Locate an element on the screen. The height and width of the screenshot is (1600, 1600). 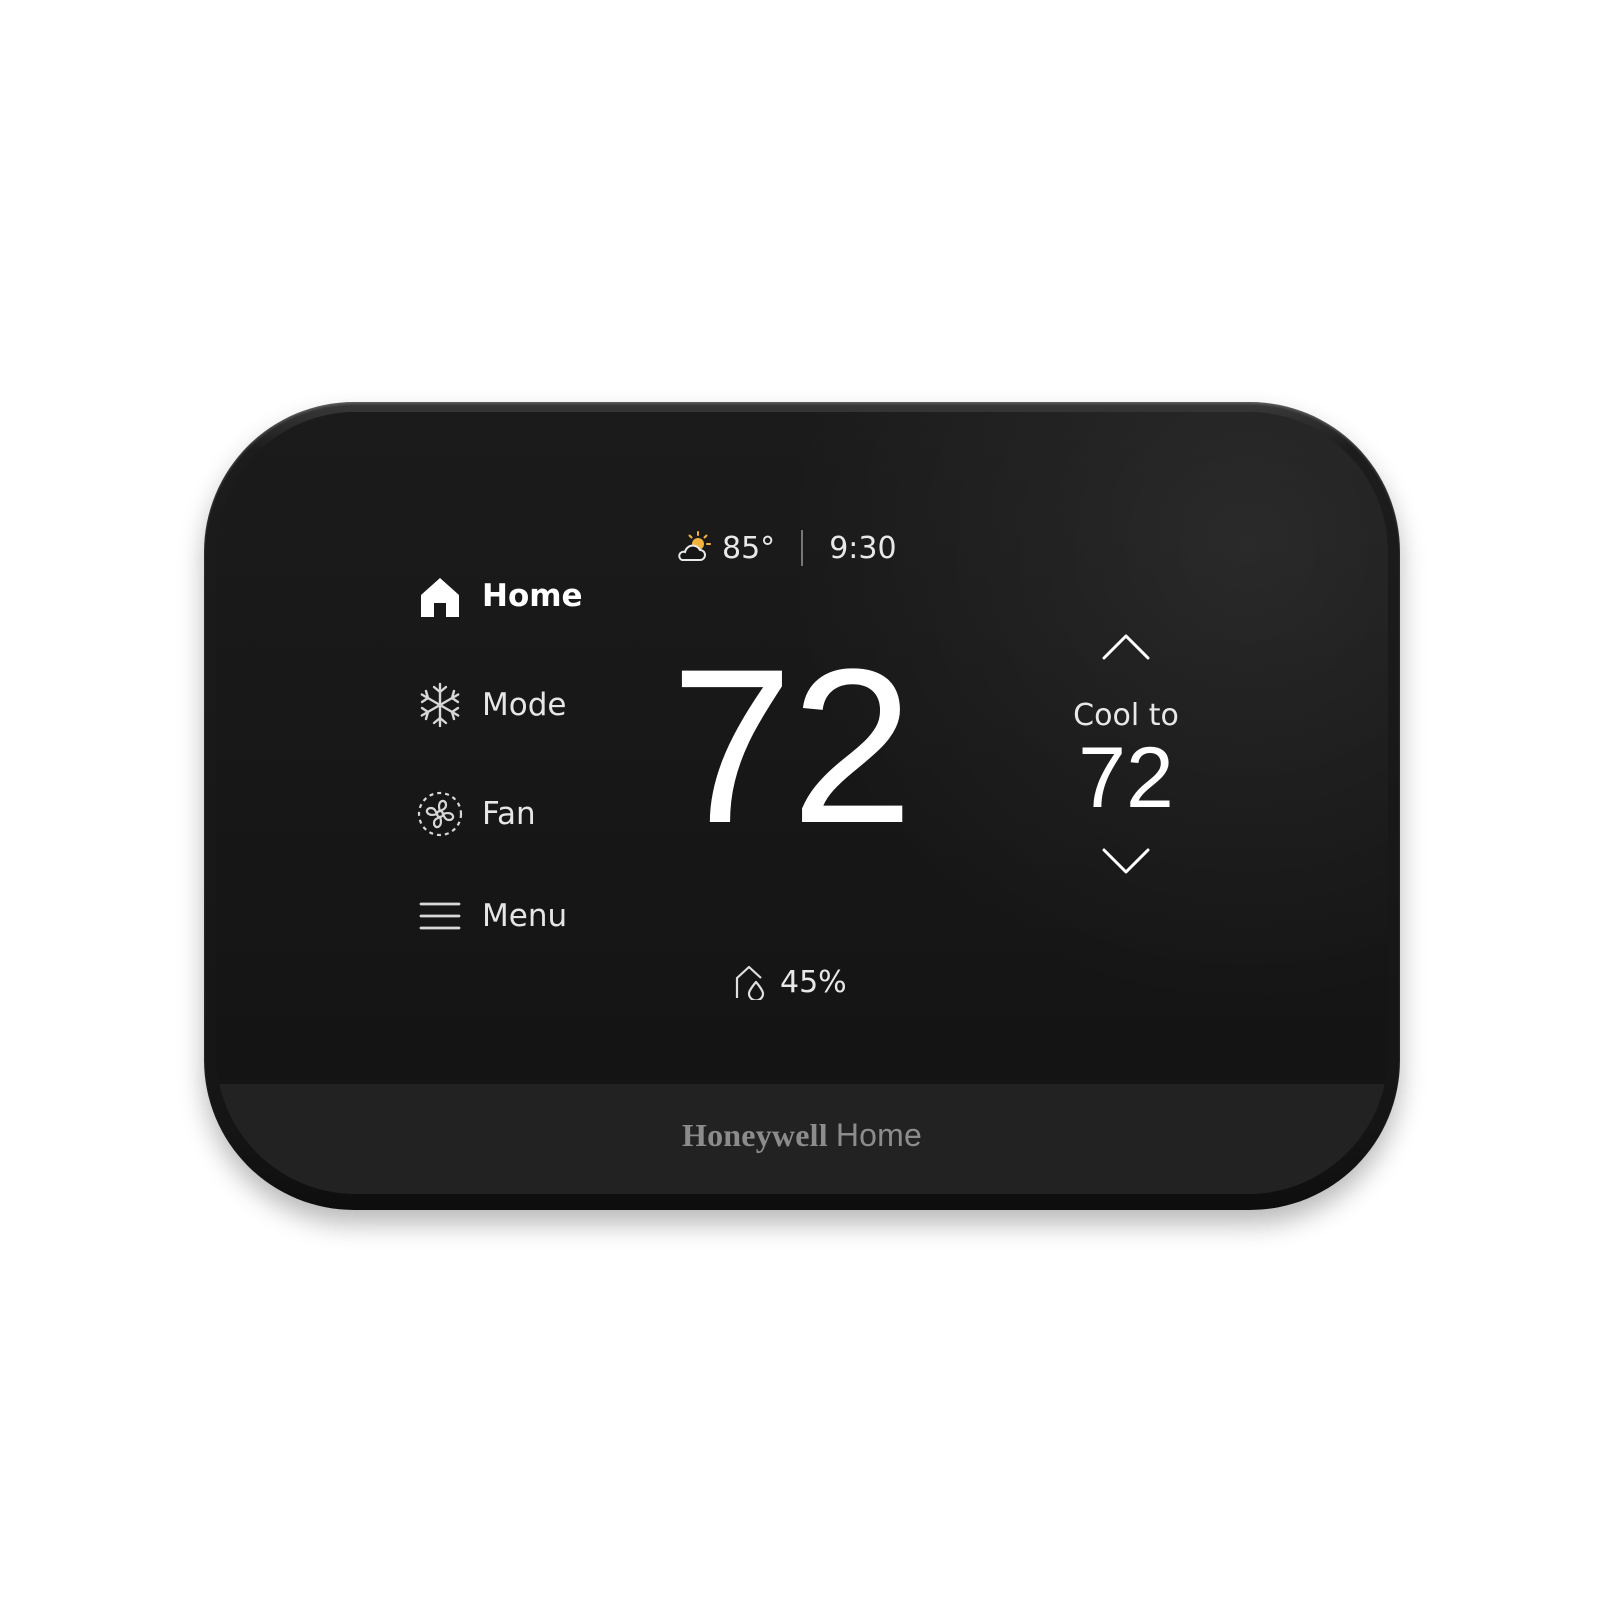
status-divider is located at coordinates (802, 548).